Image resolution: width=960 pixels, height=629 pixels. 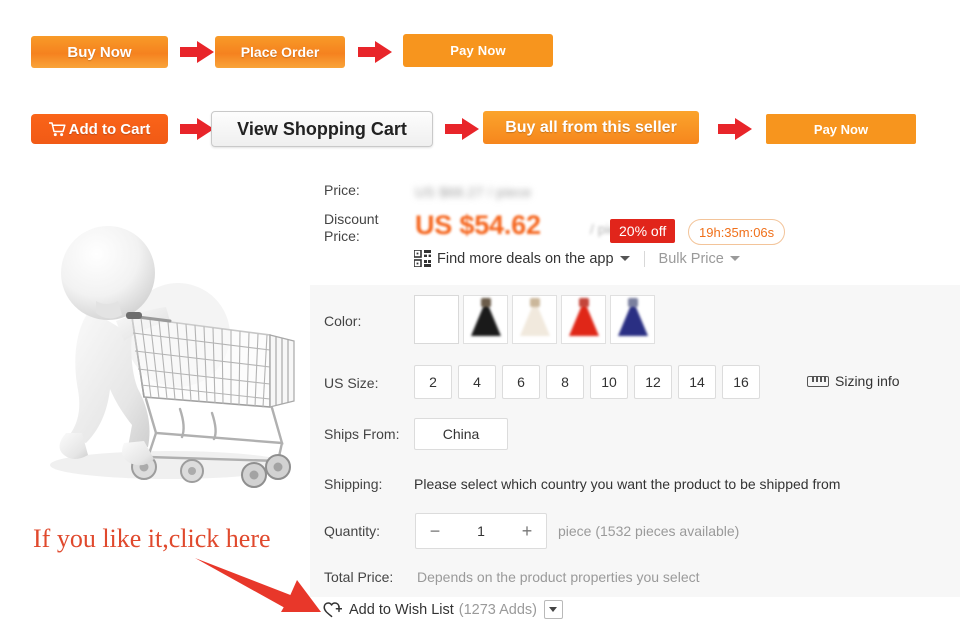 I want to click on color-swatch-ivory, so click(x=534, y=319).